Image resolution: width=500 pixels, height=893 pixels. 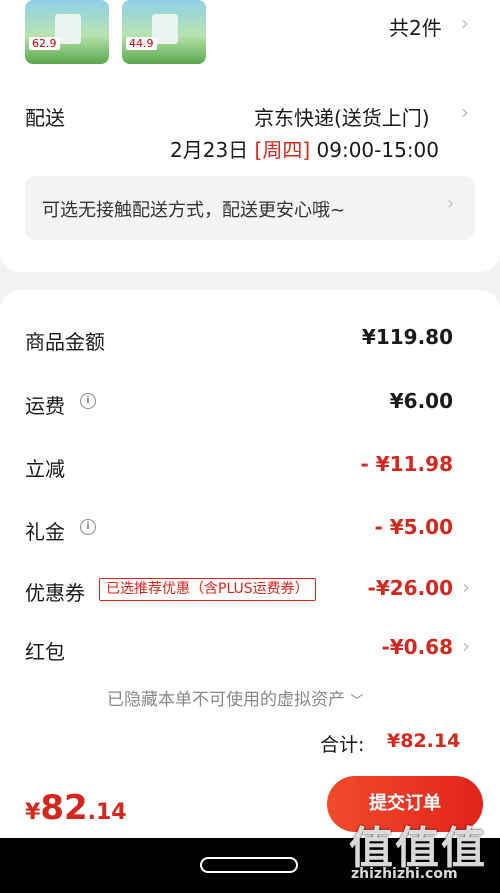 I want to click on product-thumbnail: 62.9, so click(x=67, y=32).